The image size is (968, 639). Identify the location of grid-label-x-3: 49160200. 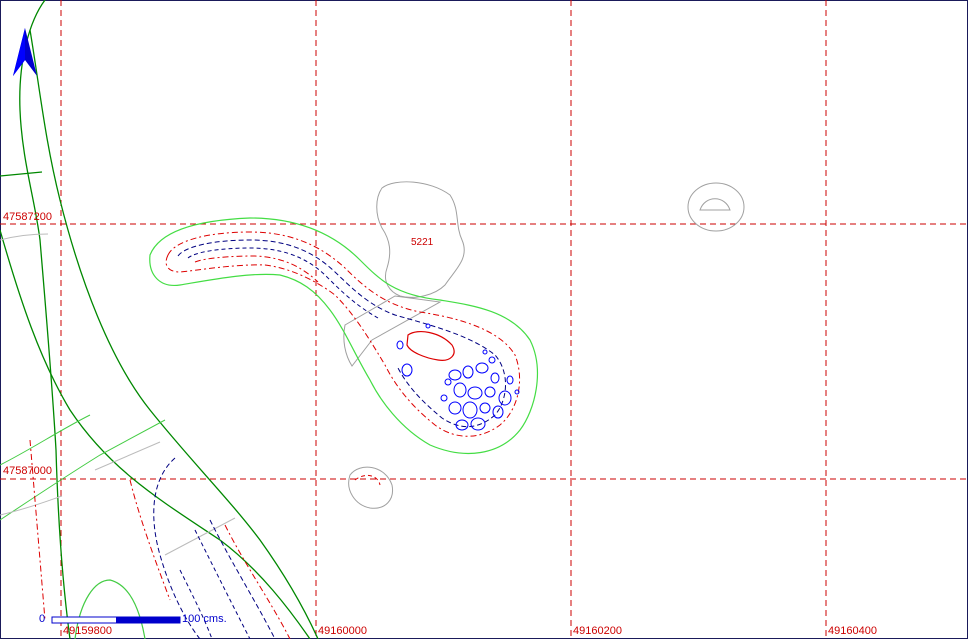
(597, 631).